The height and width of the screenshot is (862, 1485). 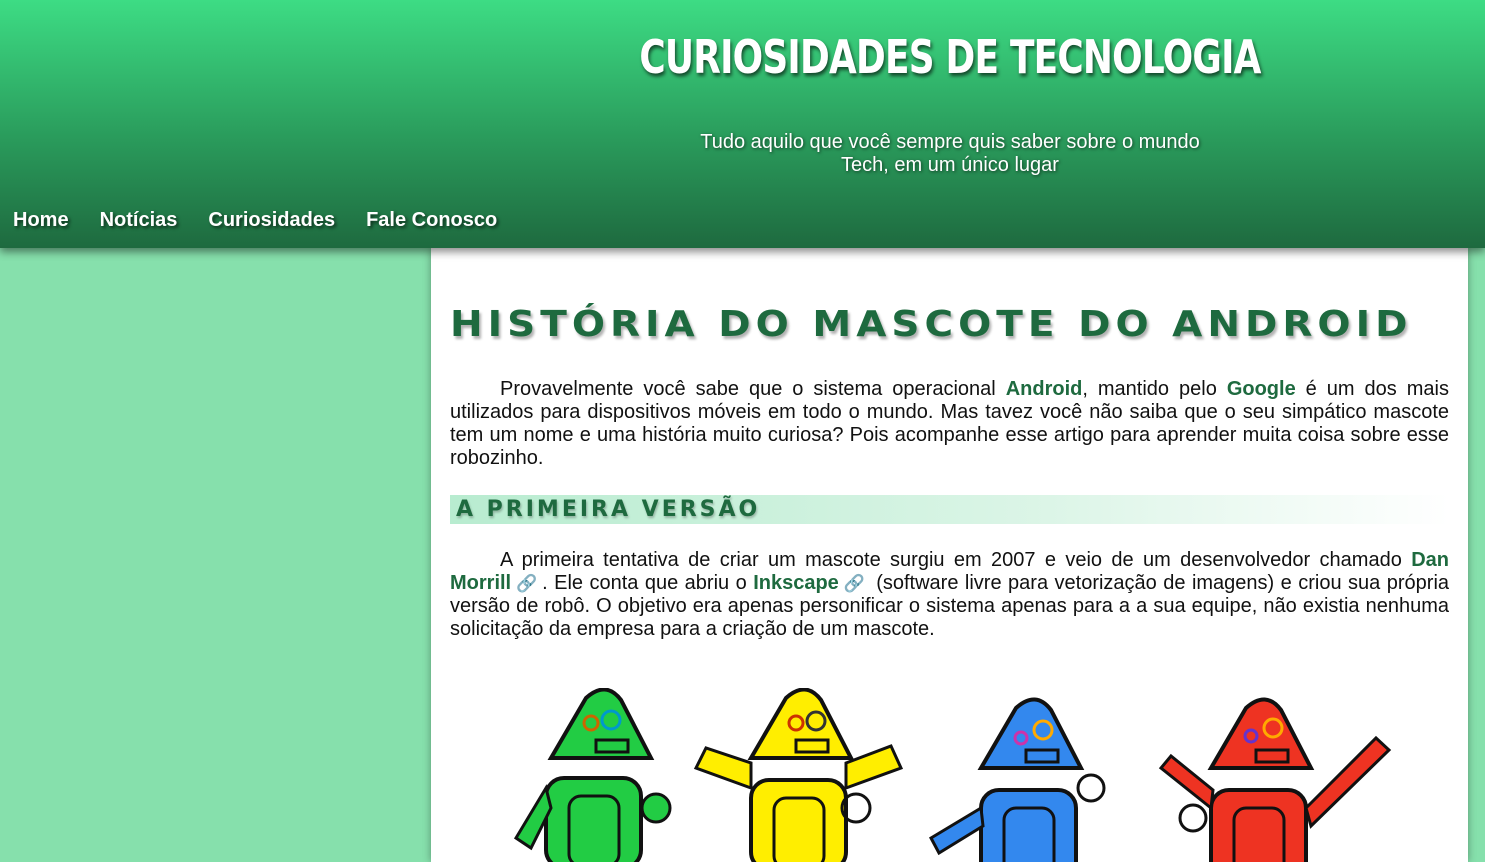 I want to click on inkscape-link: Inkscape, so click(x=796, y=583).